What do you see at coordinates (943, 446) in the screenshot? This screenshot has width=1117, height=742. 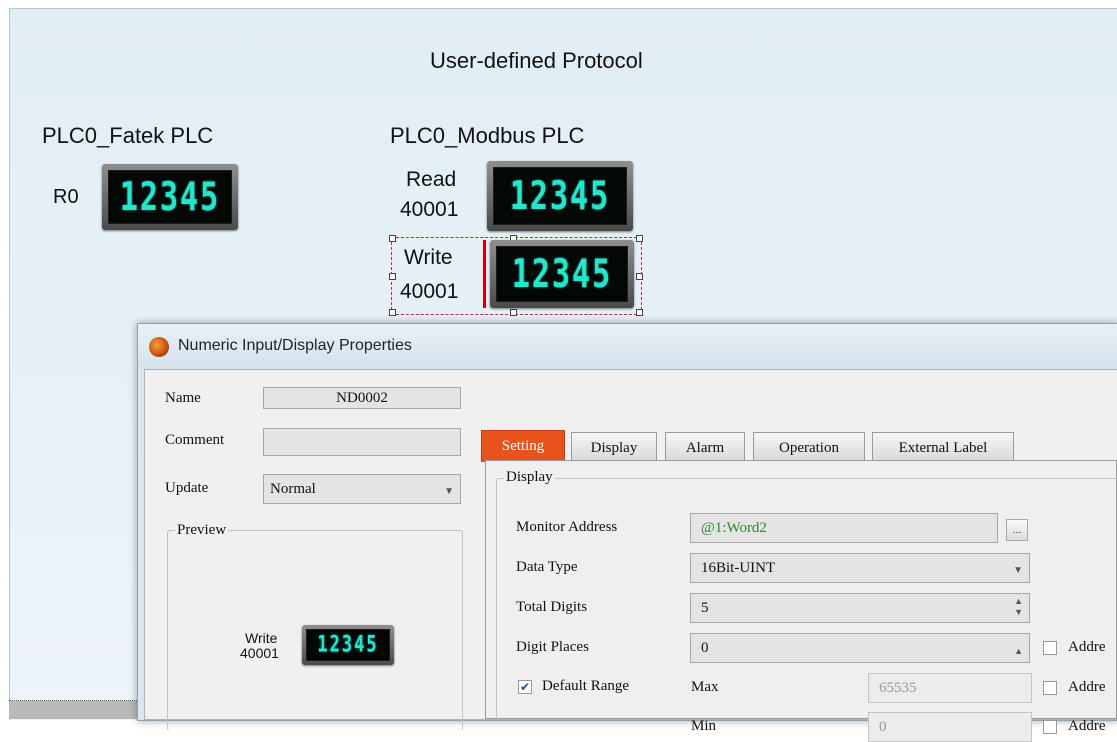 I see `tab-external-label: External Label` at bounding box center [943, 446].